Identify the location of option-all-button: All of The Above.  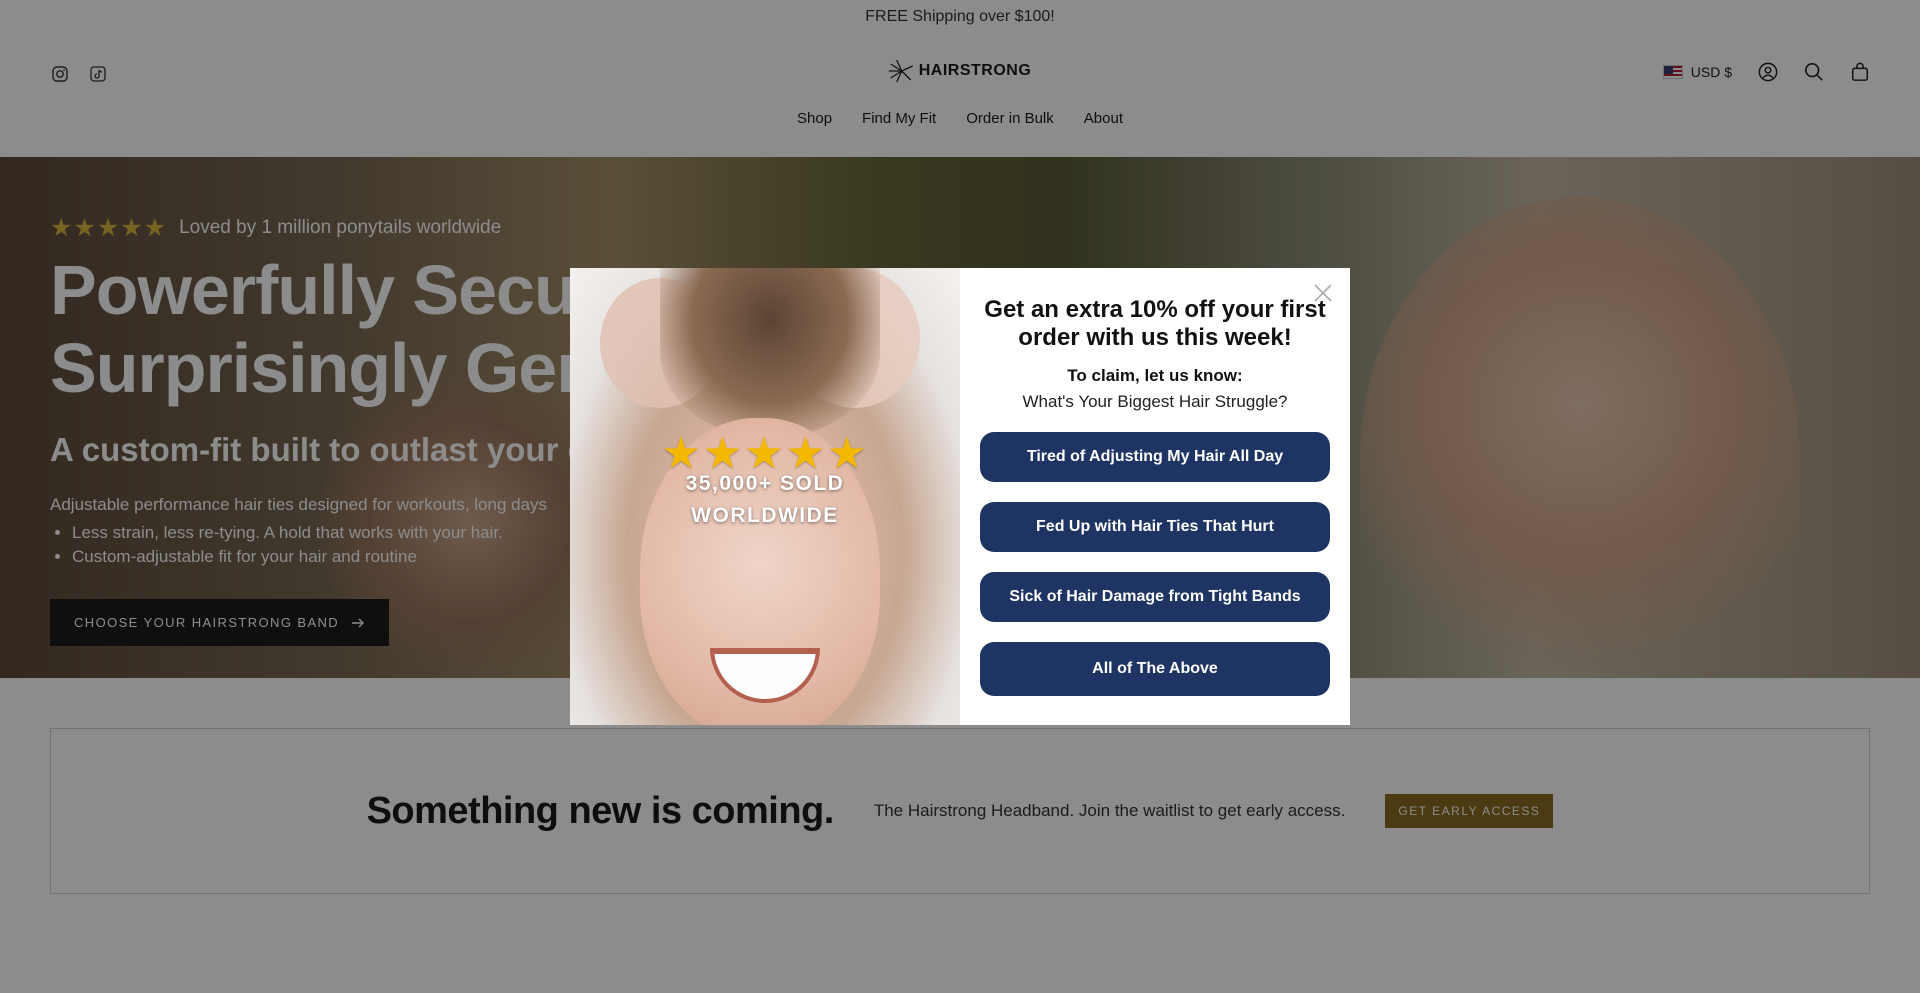
(1155, 669).